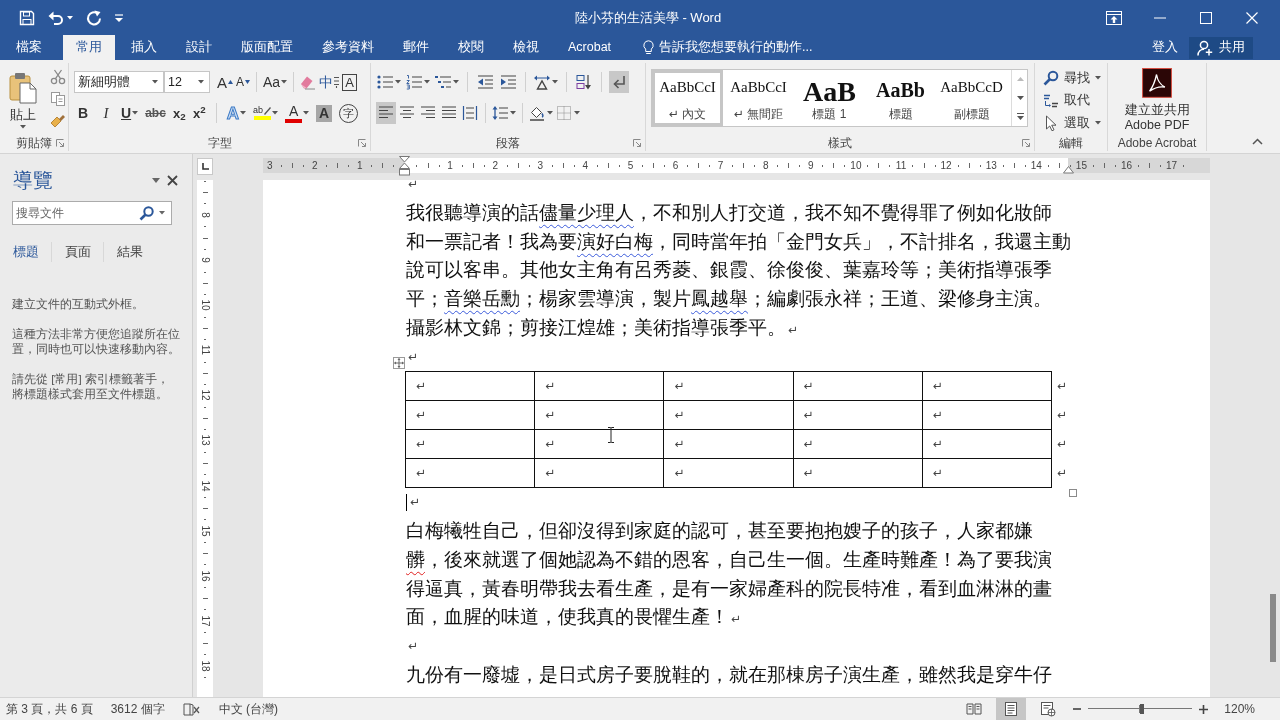 The height and width of the screenshot is (720, 1280). I want to click on paste-button: 貼上, so click(22, 100).